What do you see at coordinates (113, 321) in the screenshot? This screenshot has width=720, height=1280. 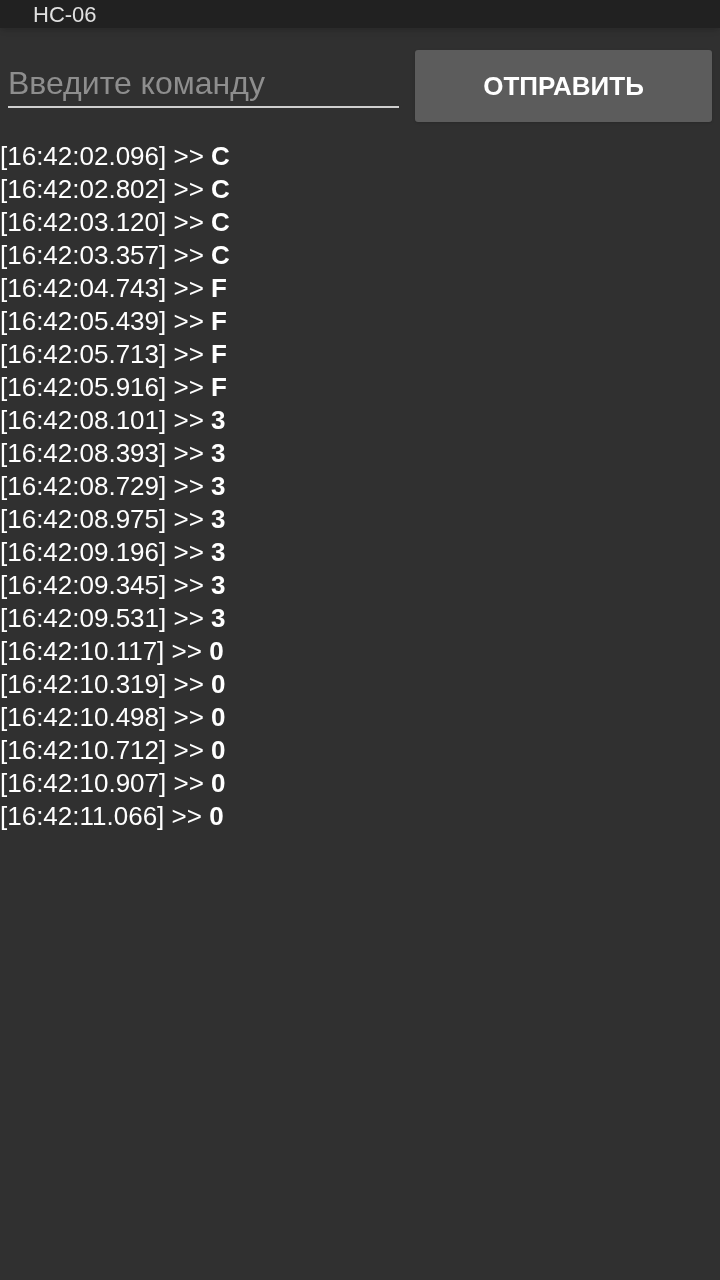 I see `log-line: [16:42:05.439] >> F` at bounding box center [113, 321].